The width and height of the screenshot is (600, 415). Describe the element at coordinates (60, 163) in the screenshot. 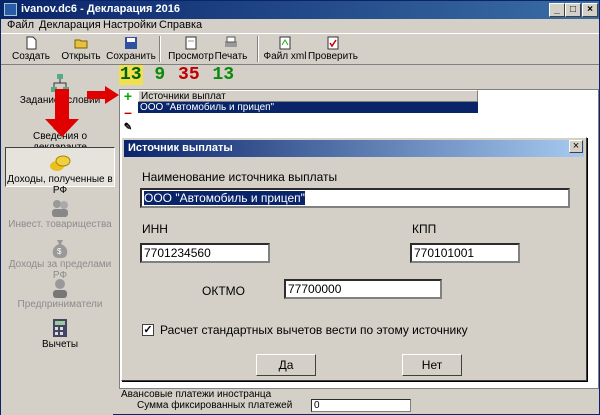

I see `coins-icon` at that location.